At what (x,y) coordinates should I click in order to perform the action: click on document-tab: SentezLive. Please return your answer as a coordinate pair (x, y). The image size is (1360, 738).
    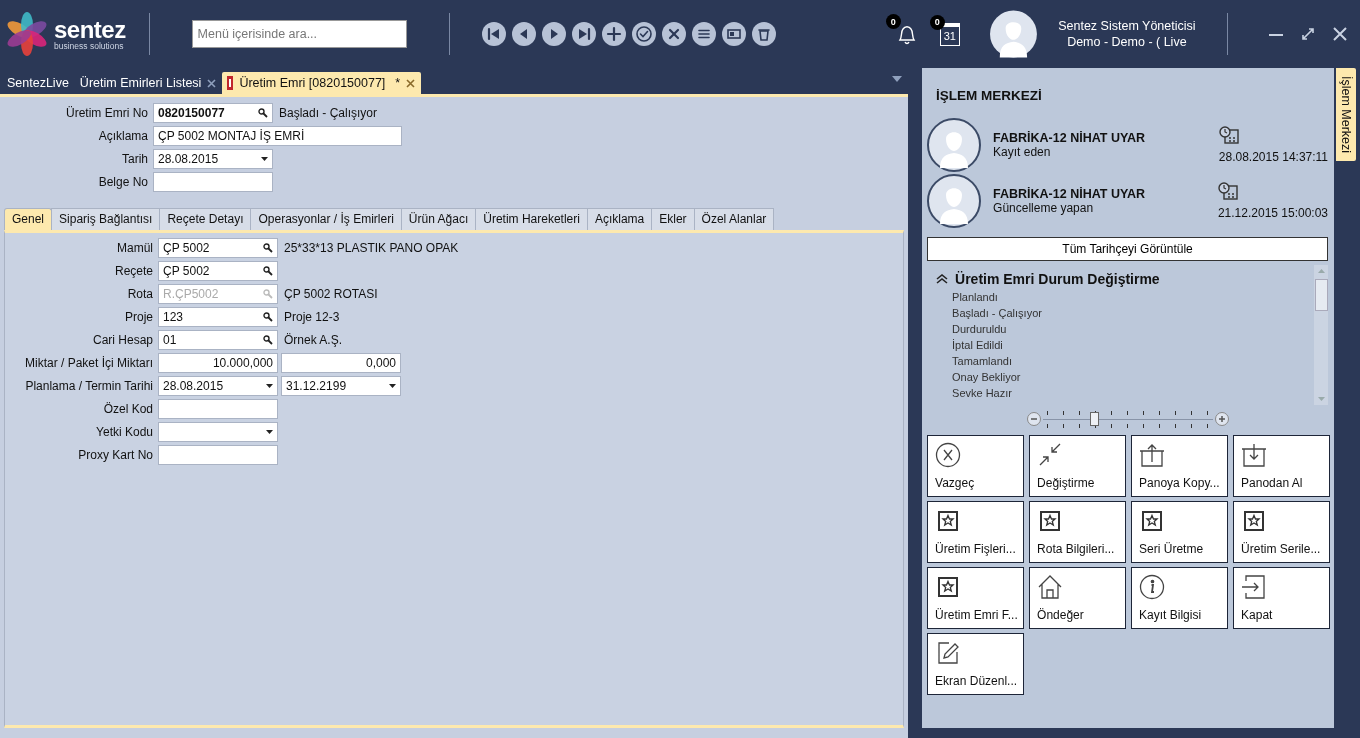
    Looking at the image, I should click on (38, 83).